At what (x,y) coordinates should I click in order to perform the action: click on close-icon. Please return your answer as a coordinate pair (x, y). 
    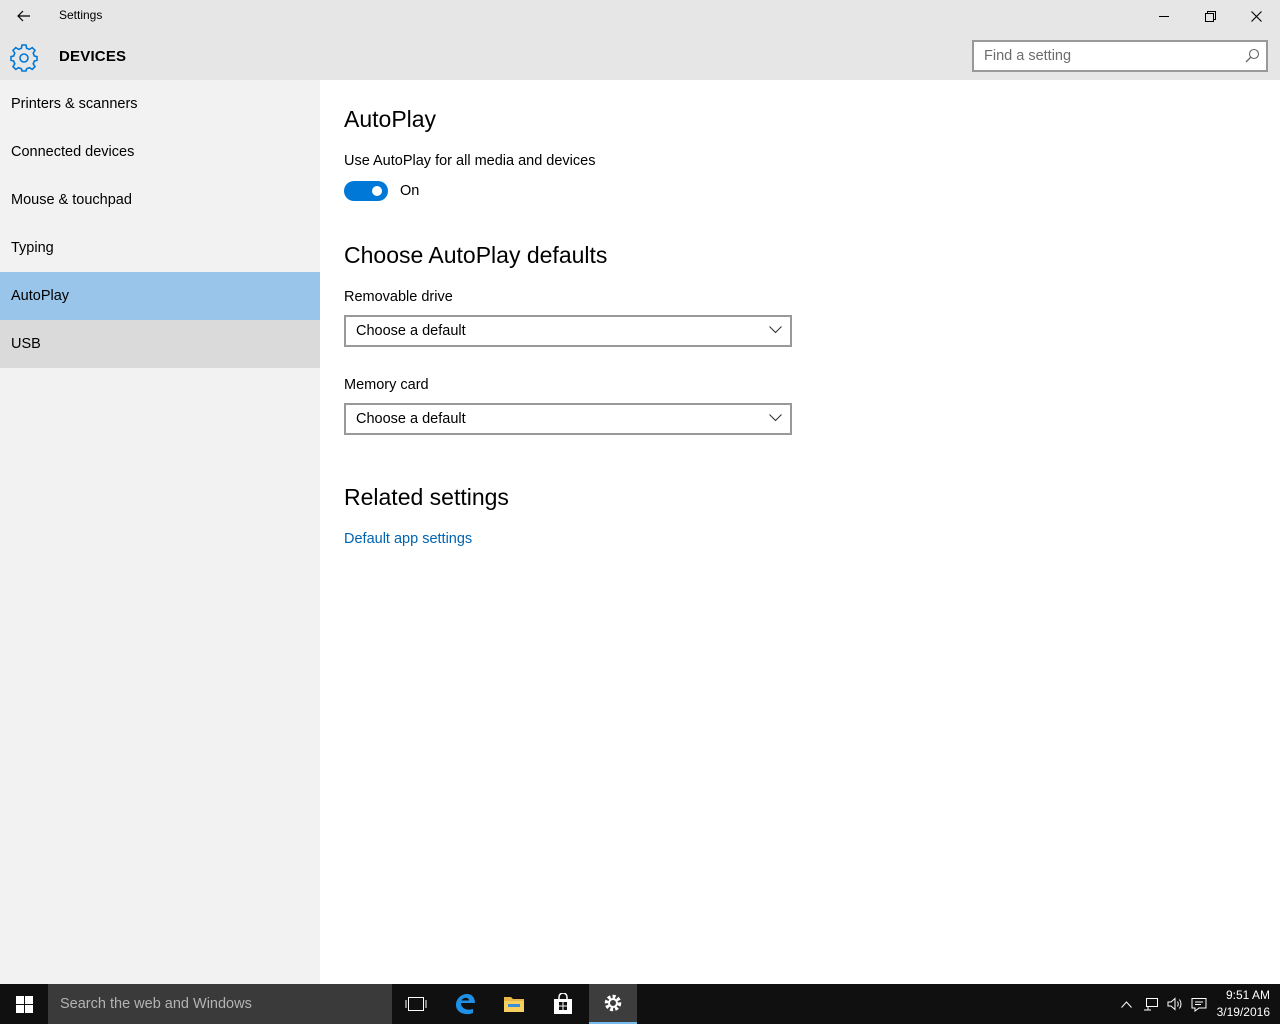
    Looking at the image, I should click on (1256, 16).